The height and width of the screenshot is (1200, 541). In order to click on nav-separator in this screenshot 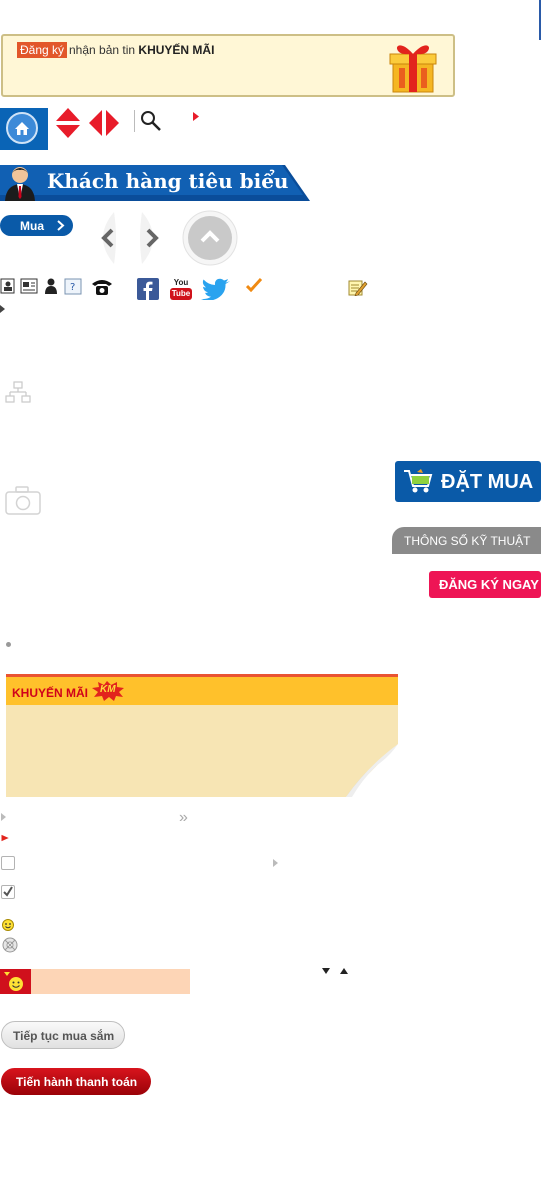, I will do `click(134, 121)`.